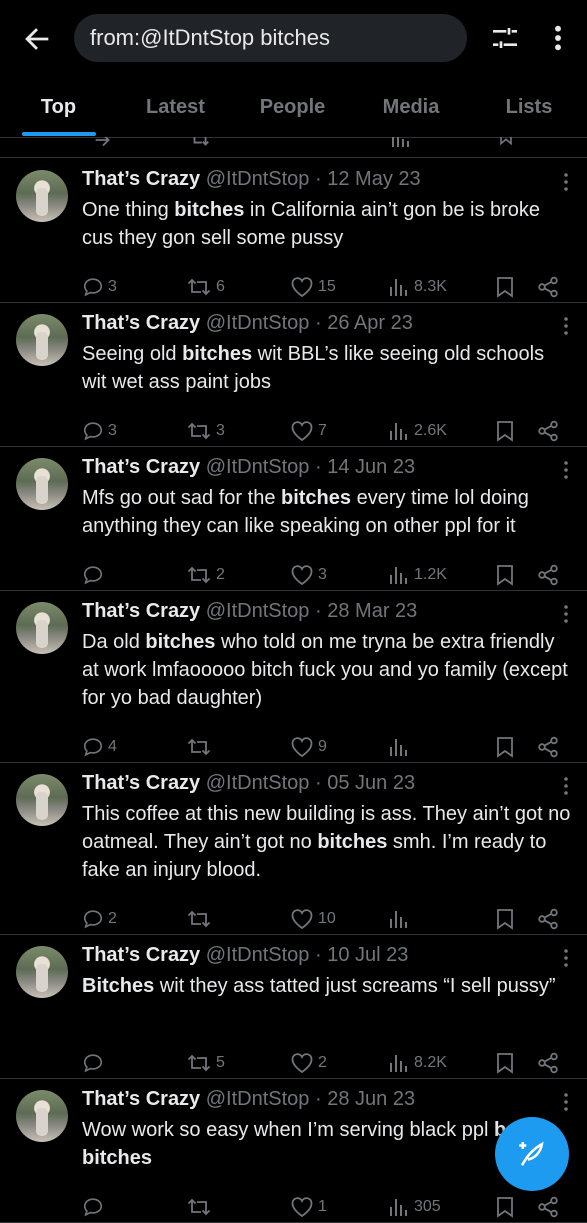 The image size is (587, 1223). Describe the element at coordinates (175, 108) in the screenshot. I see `tab-latest: Latest` at that location.